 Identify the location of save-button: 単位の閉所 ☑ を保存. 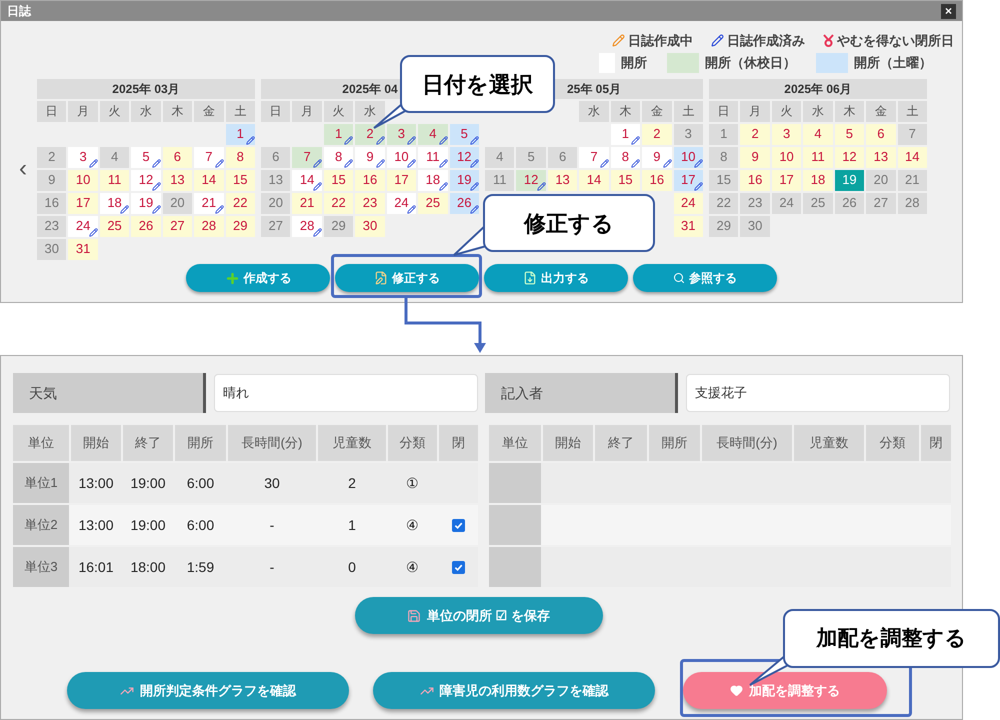
(478, 615).